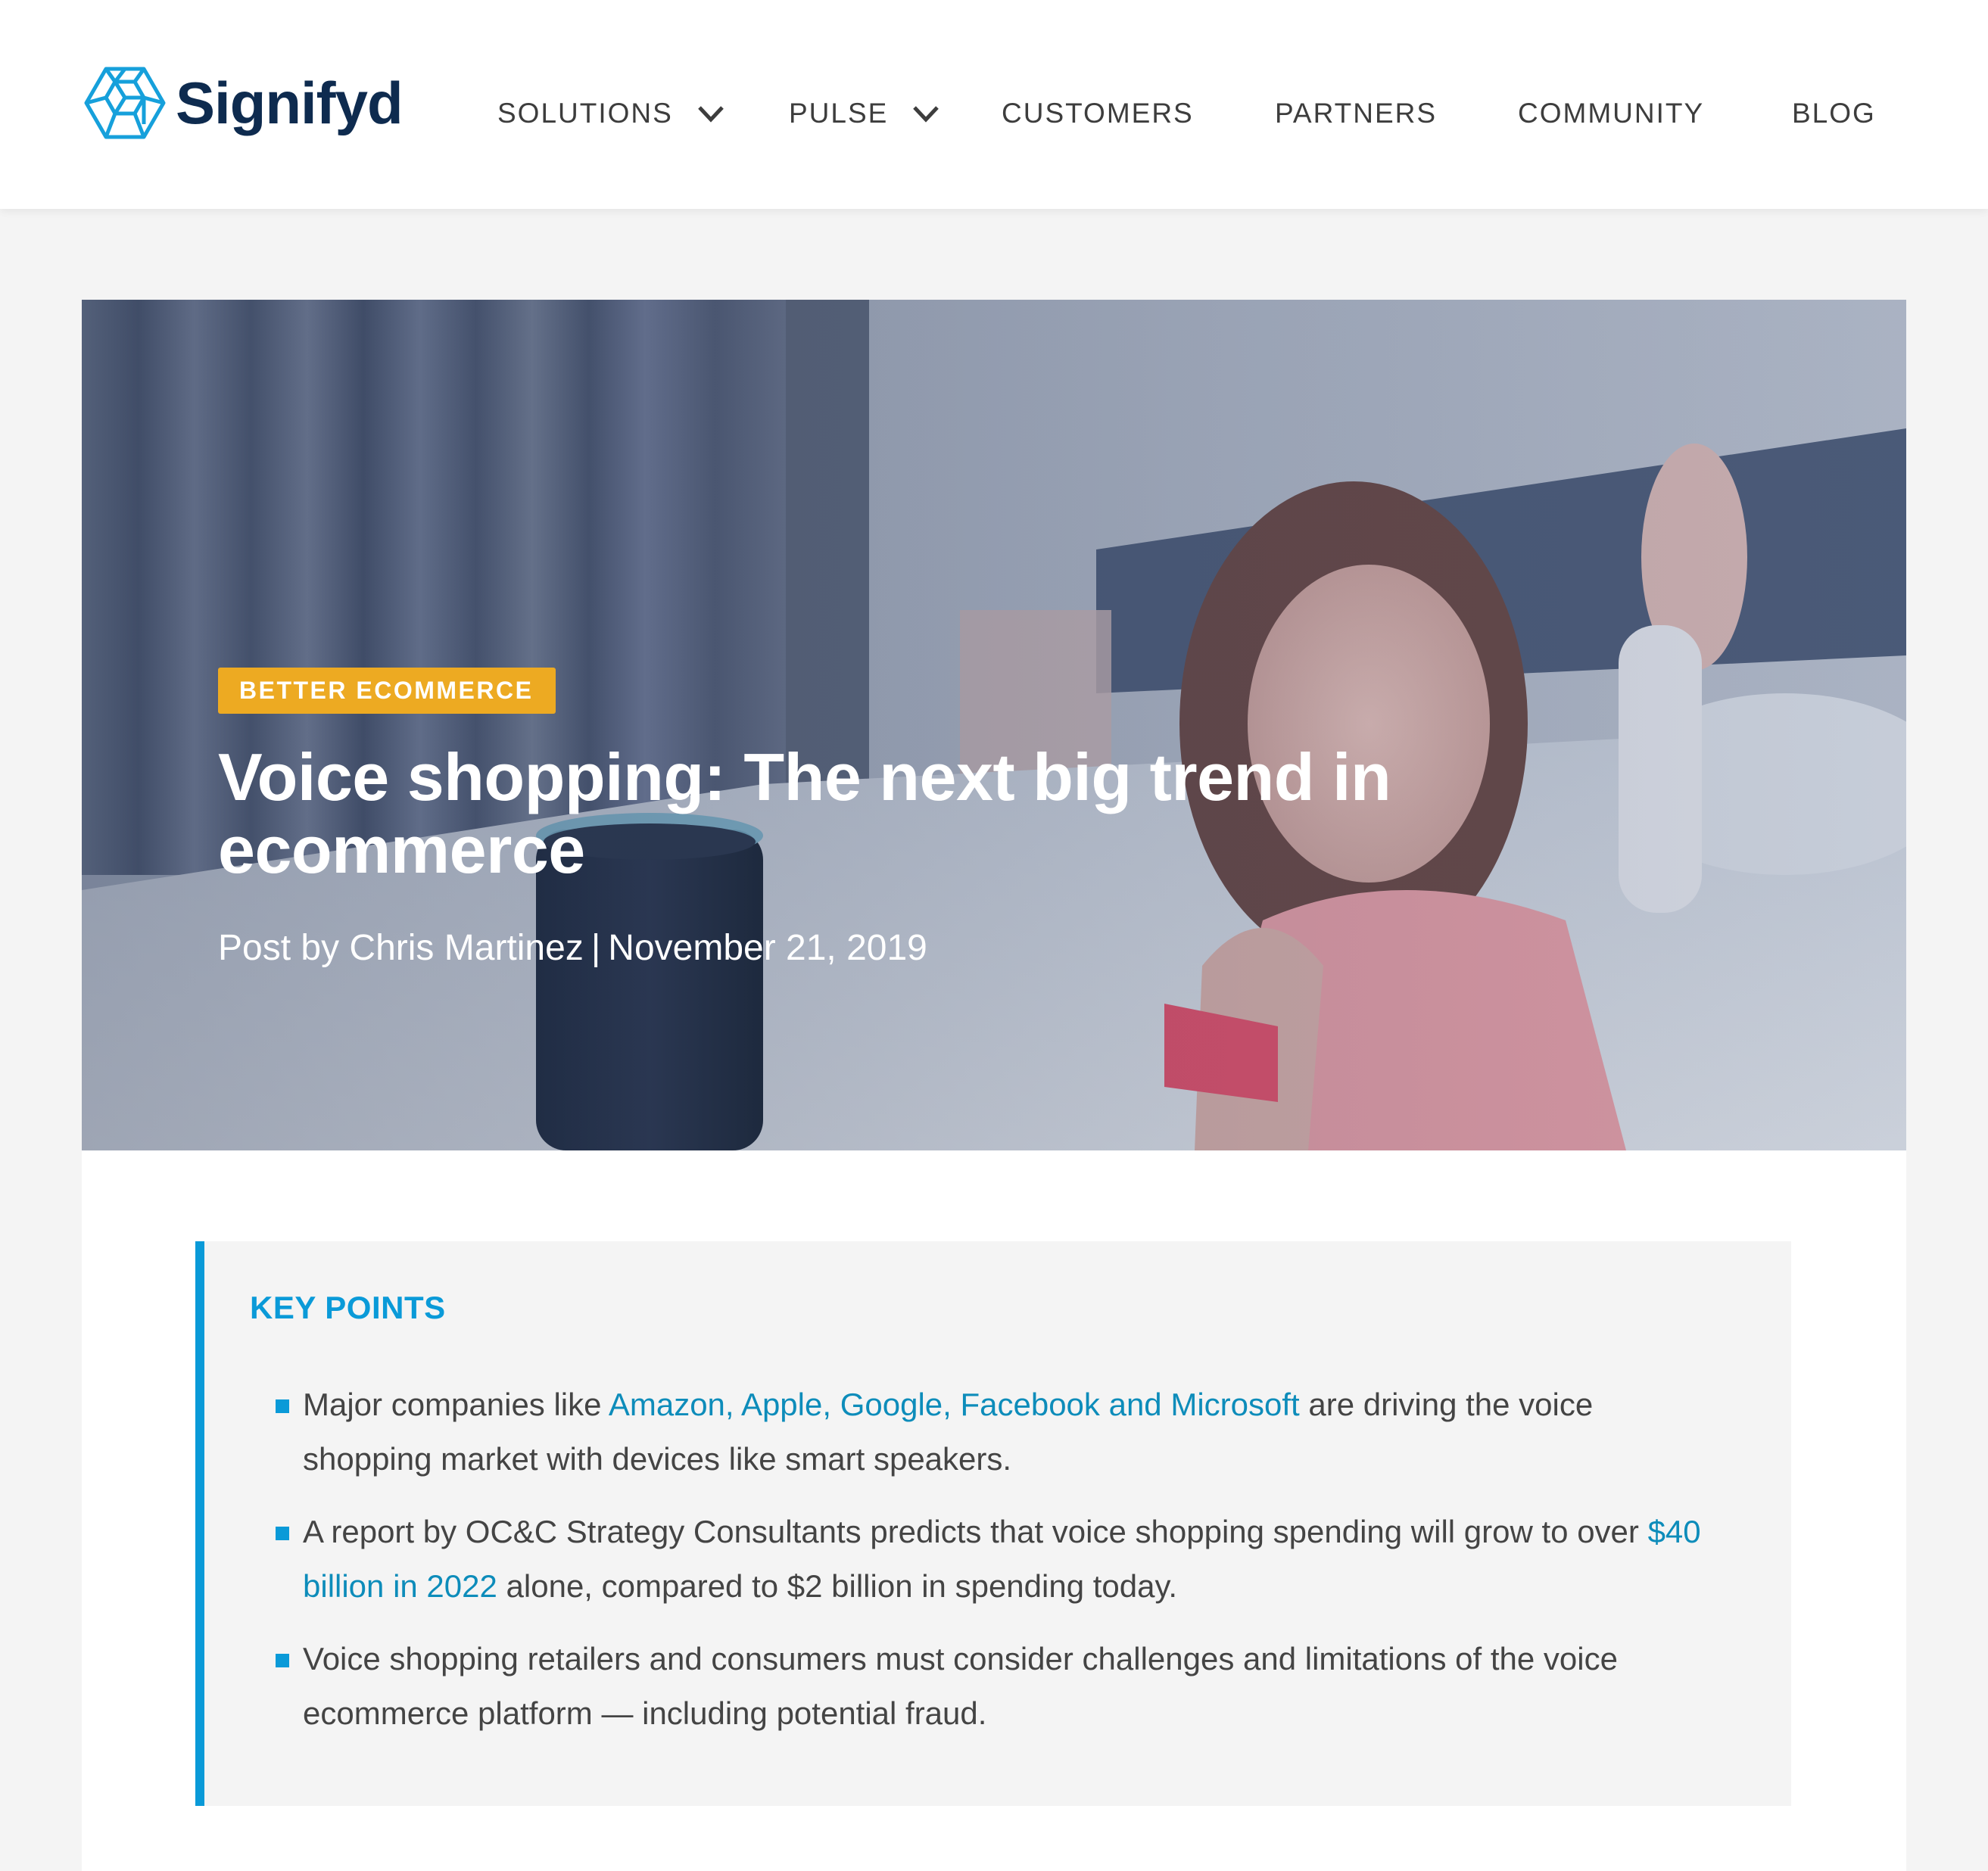  What do you see at coordinates (387, 691) in the screenshot?
I see `category-badge: BETTER ECOMMERCE` at bounding box center [387, 691].